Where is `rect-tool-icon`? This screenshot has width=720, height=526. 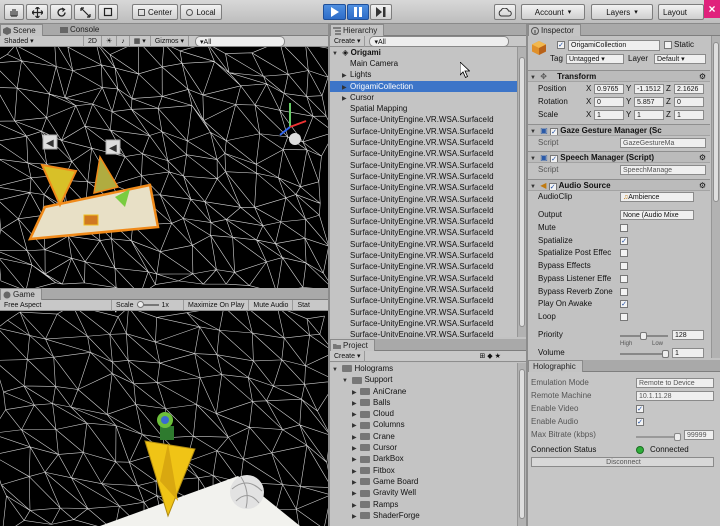 rect-tool-icon is located at coordinates (108, 12).